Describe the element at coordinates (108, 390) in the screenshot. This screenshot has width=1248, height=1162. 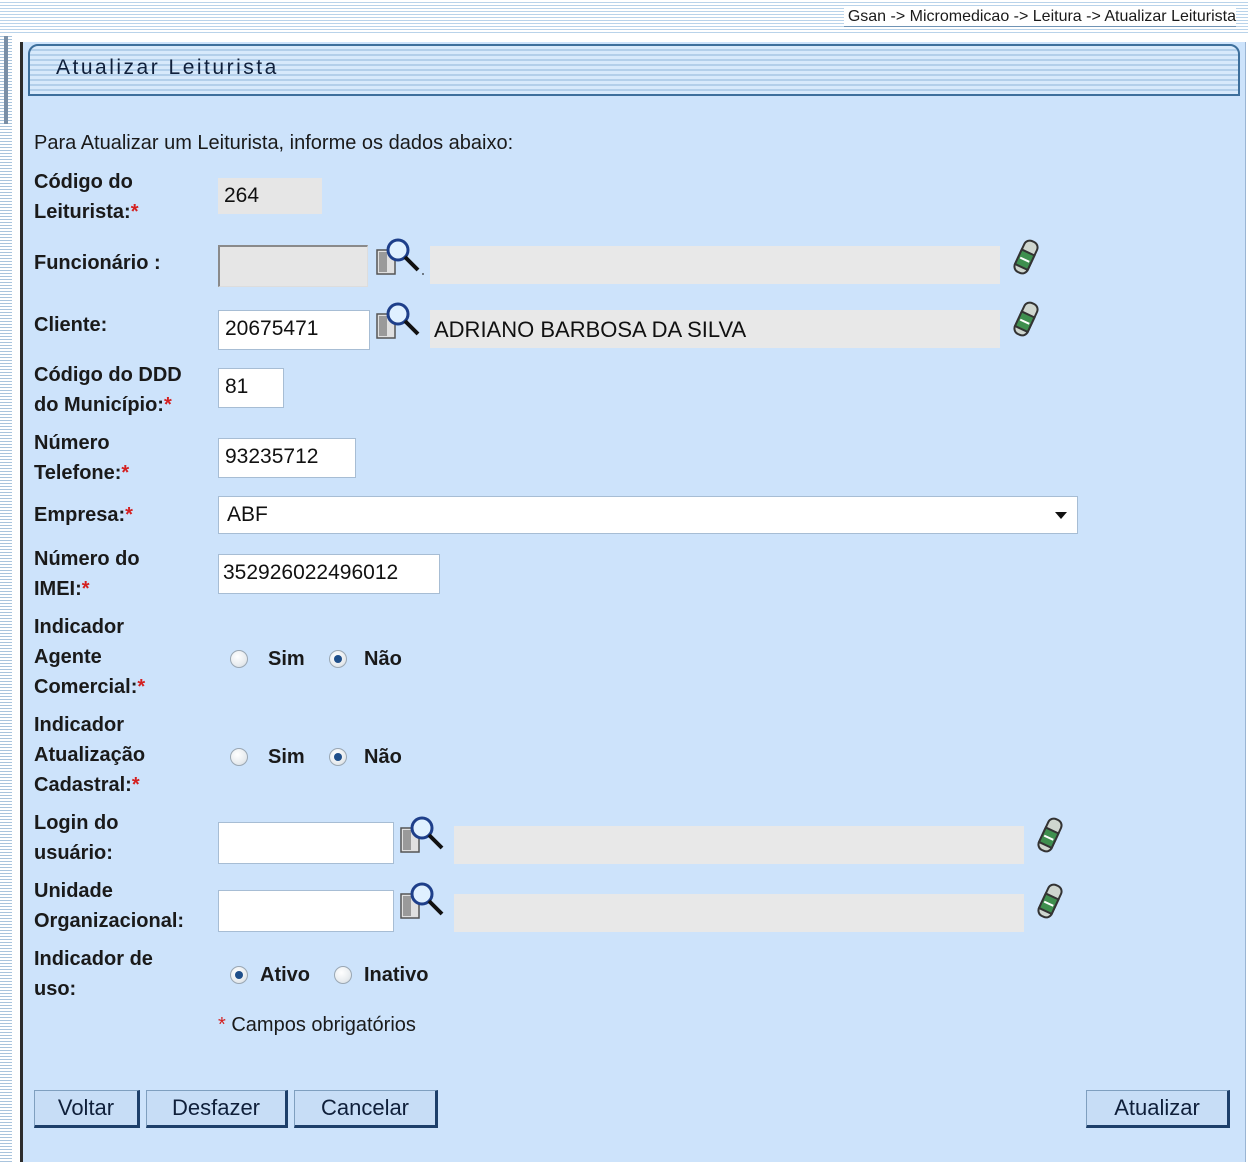
I see `ddd-label: Código do DDD do Município:*` at that location.